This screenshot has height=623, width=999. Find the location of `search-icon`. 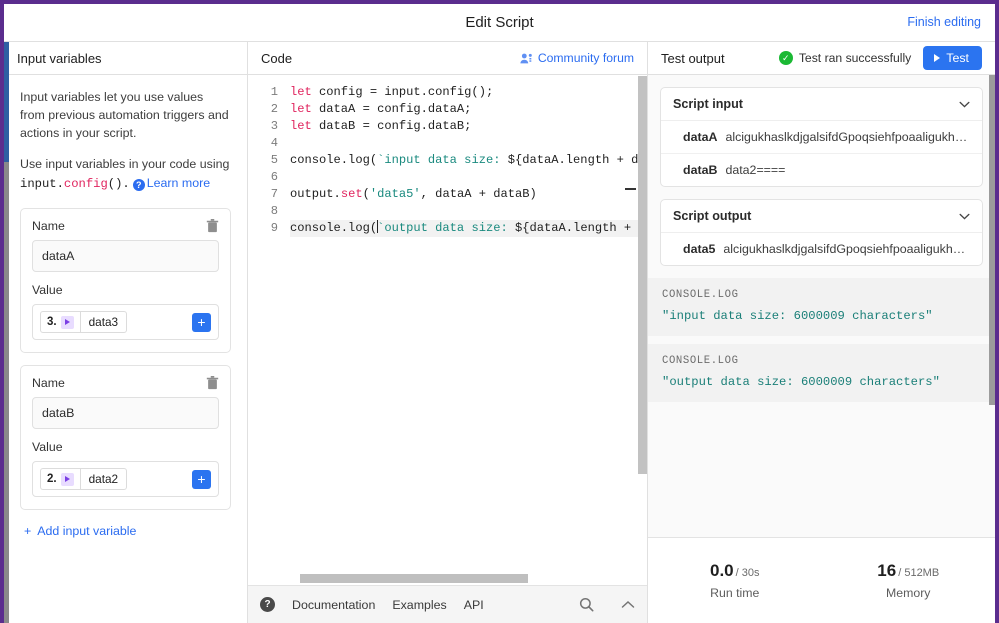

search-icon is located at coordinates (586, 604).